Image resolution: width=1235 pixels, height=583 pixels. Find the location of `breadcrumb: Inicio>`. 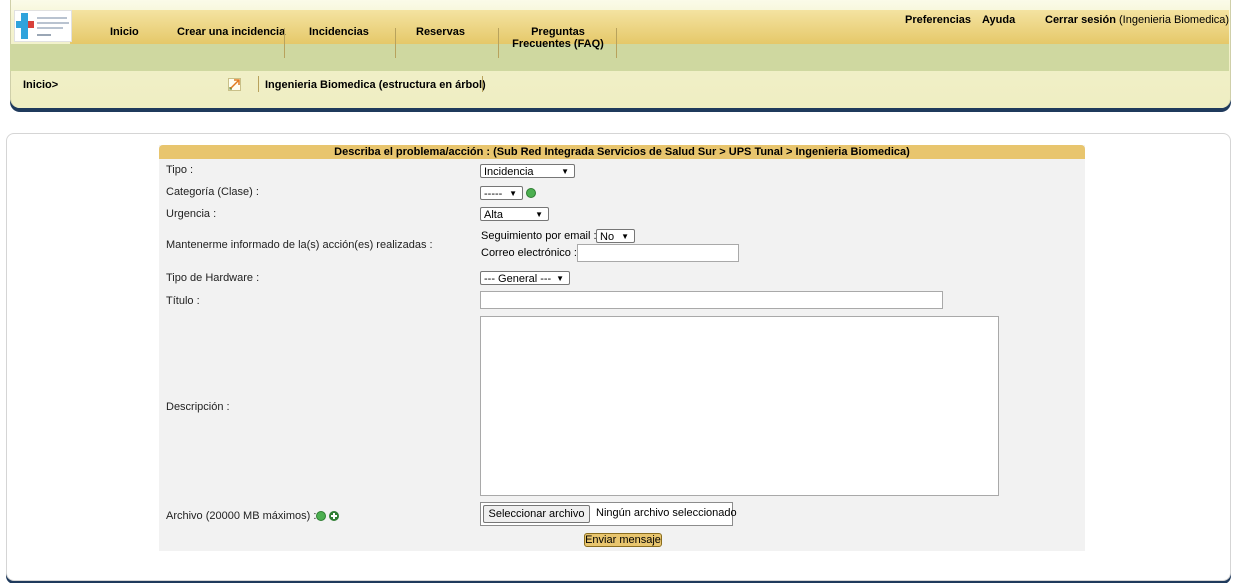

breadcrumb: Inicio> is located at coordinates (40, 85).